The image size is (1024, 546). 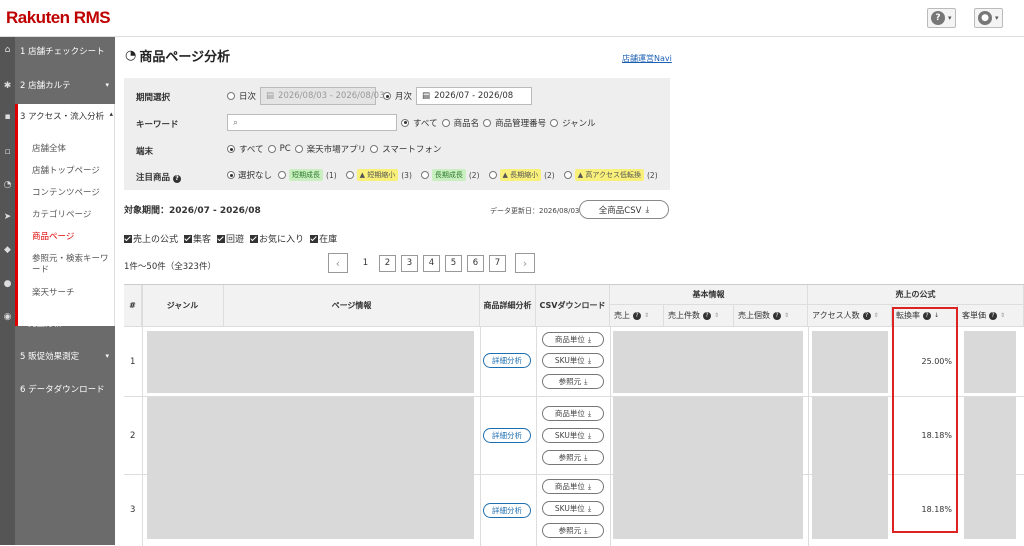 I want to click on page-7: 7, so click(x=497, y=263).